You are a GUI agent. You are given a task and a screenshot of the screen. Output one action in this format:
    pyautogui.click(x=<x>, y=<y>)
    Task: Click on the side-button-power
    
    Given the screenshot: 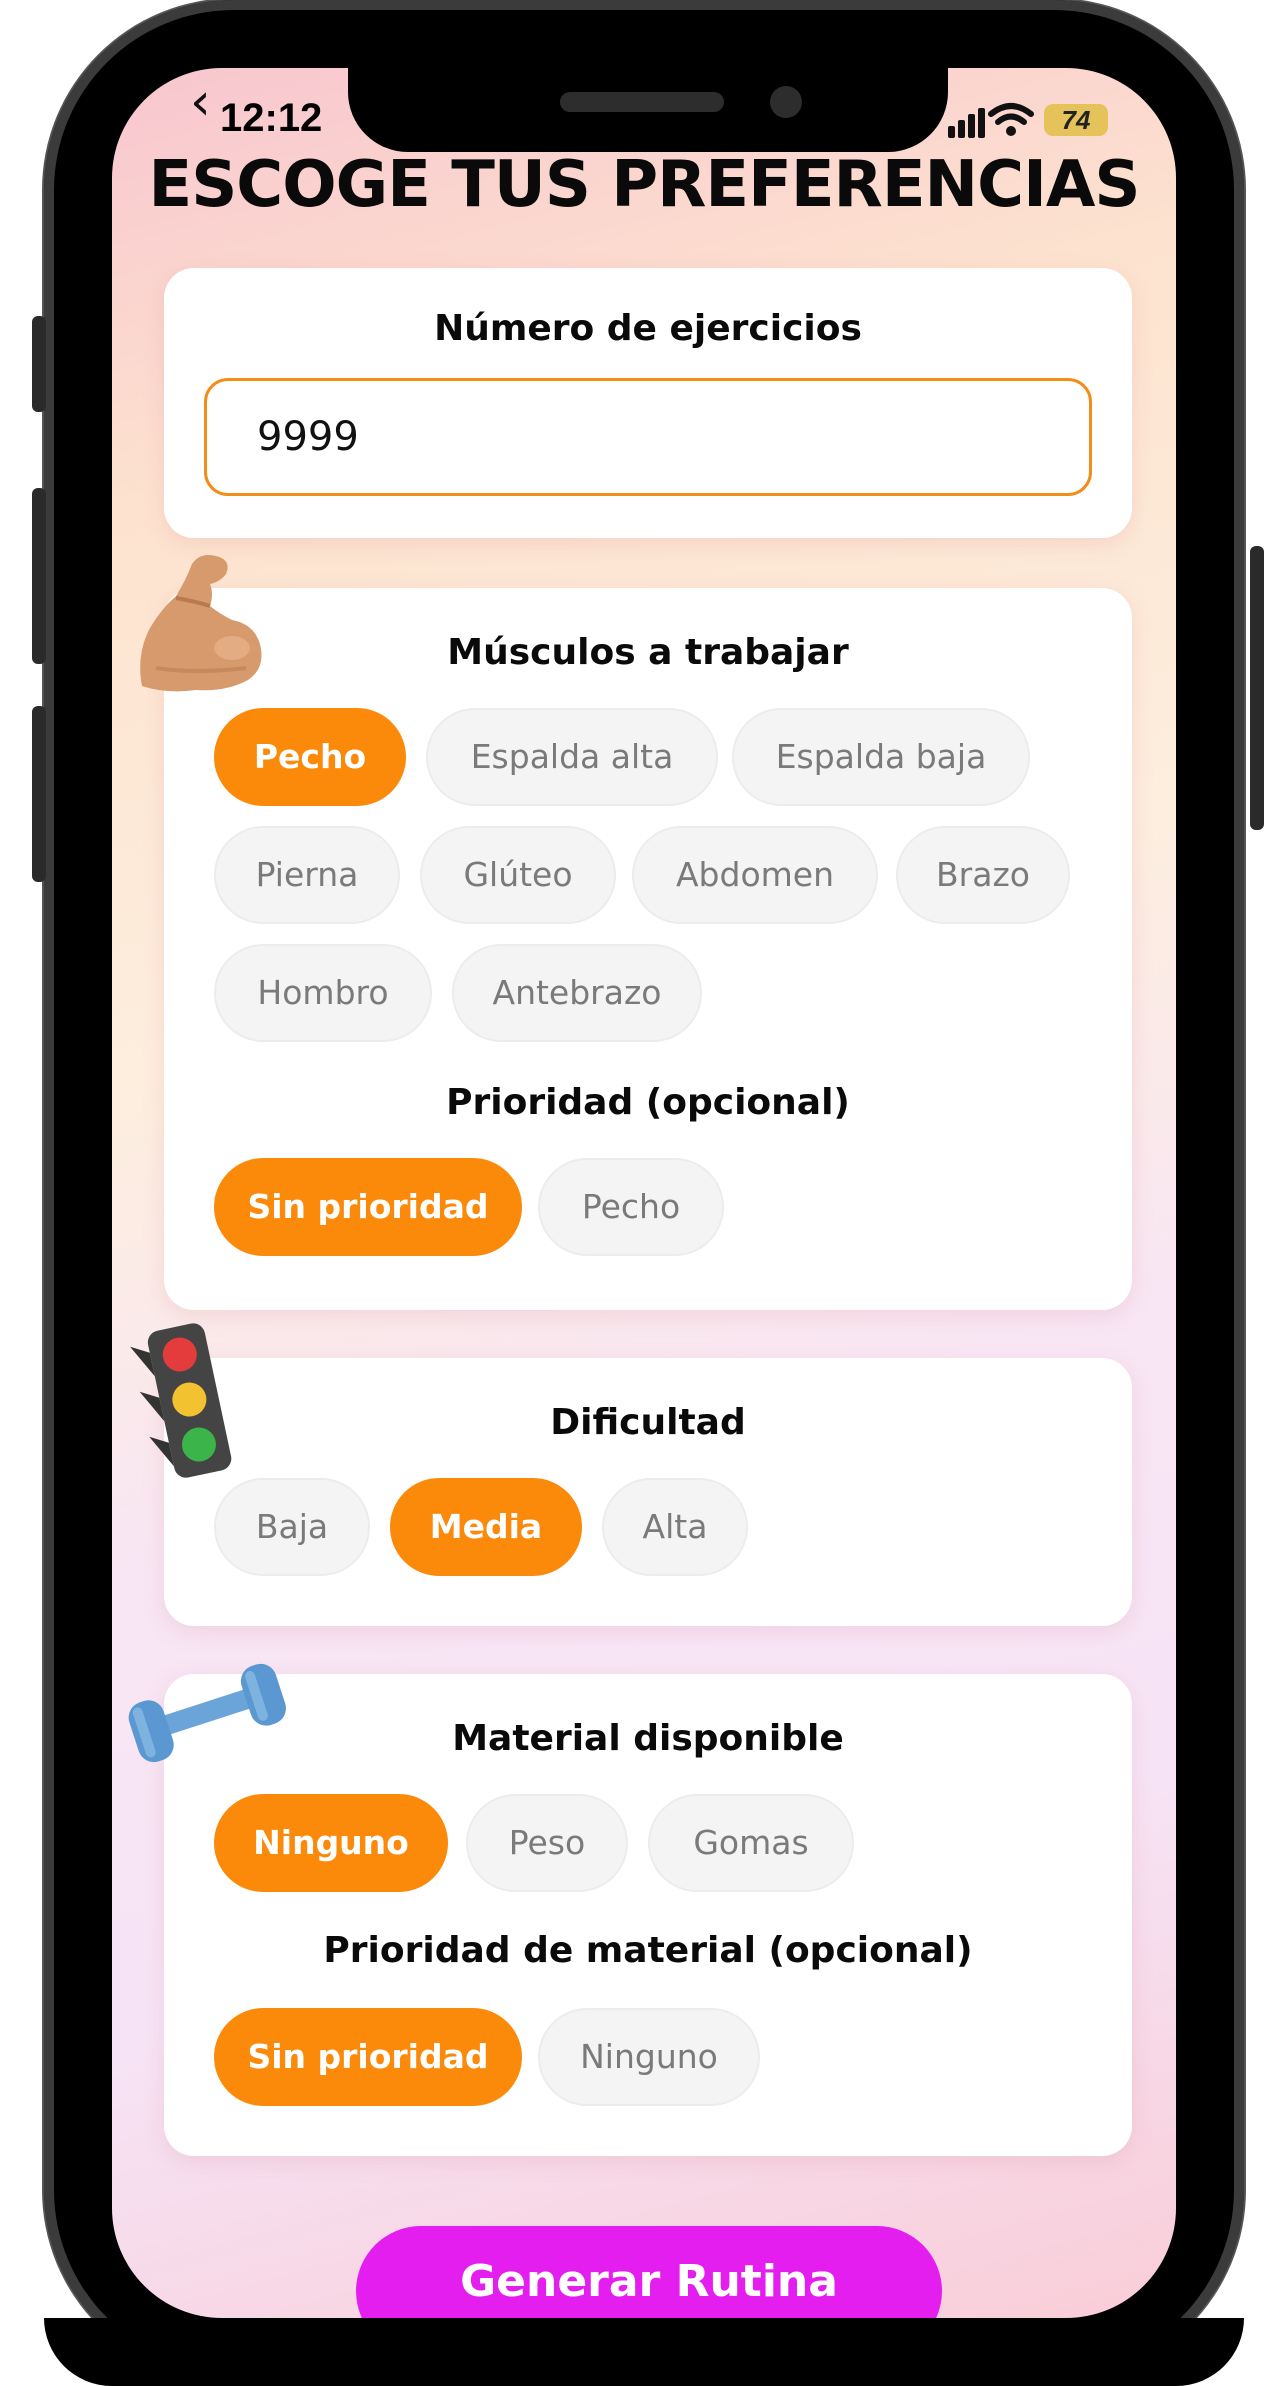 What is the action you would take?
    pyautogui.click(x=1257, y=688)
    